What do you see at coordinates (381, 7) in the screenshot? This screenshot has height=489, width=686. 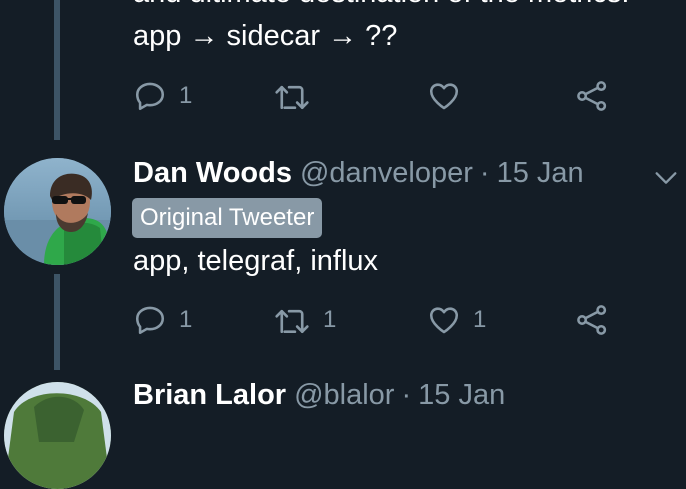 I see `previous-tweet-text-line1: and ultimate destination of the metrics.` at bounding box center [381, 7].